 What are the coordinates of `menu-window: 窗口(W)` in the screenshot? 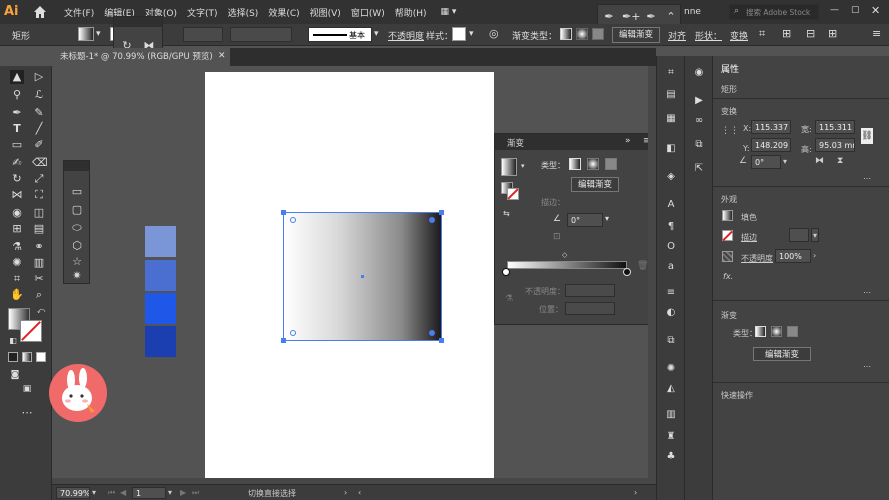 It's located at (368, 12).